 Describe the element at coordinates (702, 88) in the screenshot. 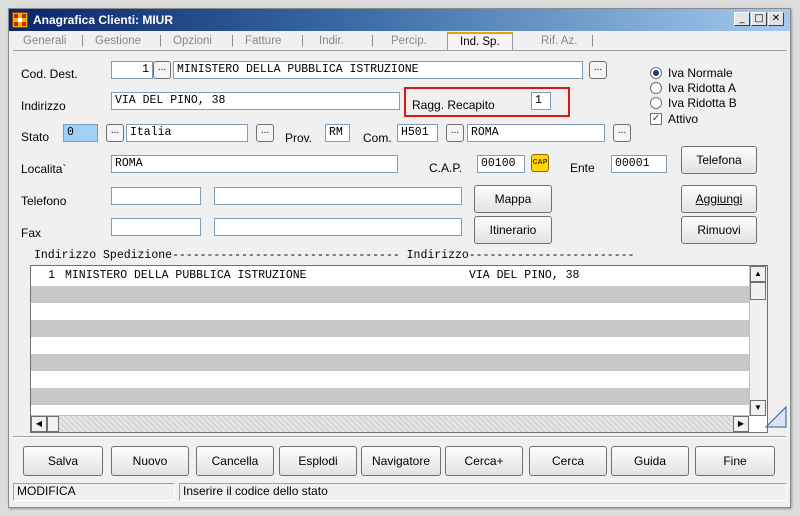

I see `iva-ridotta-a-label: Iva Ridotta A` at that location.